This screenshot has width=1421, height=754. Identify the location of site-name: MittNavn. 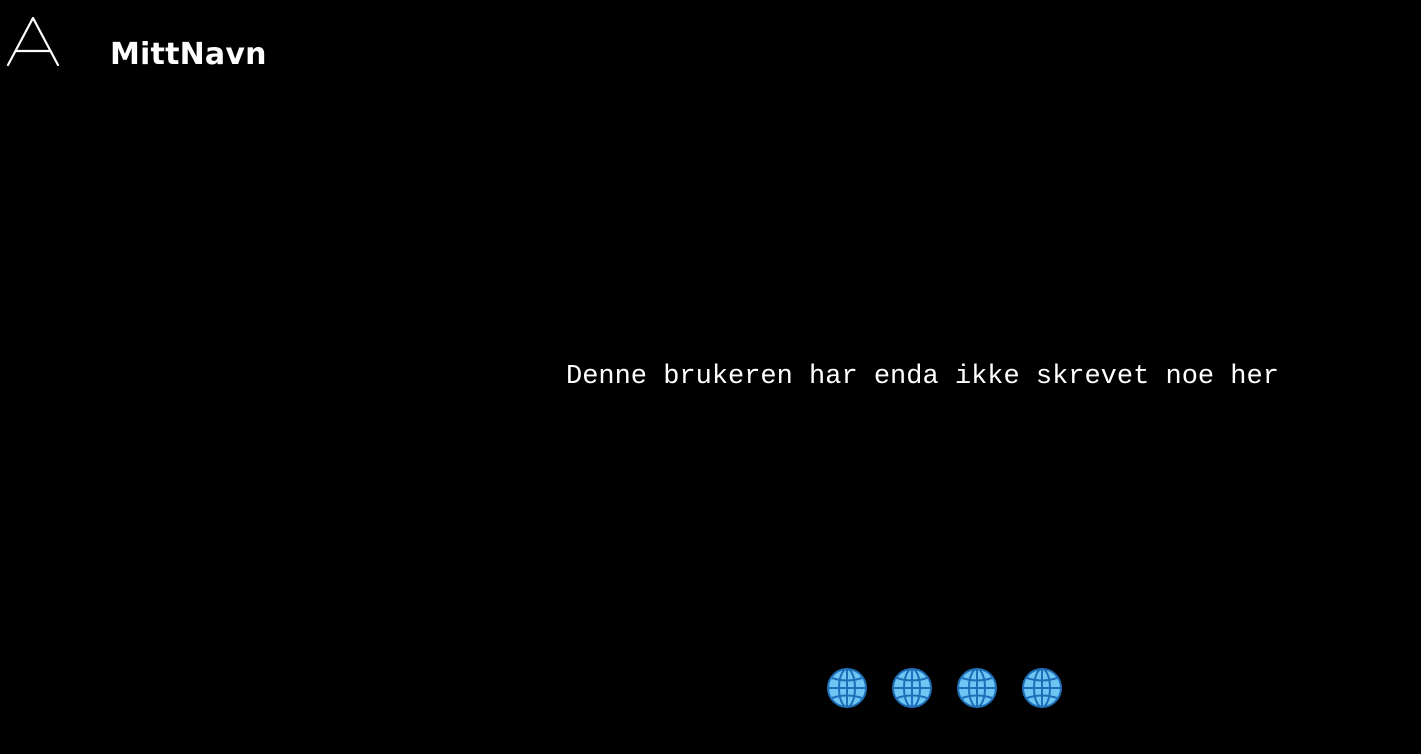
(188, 55).